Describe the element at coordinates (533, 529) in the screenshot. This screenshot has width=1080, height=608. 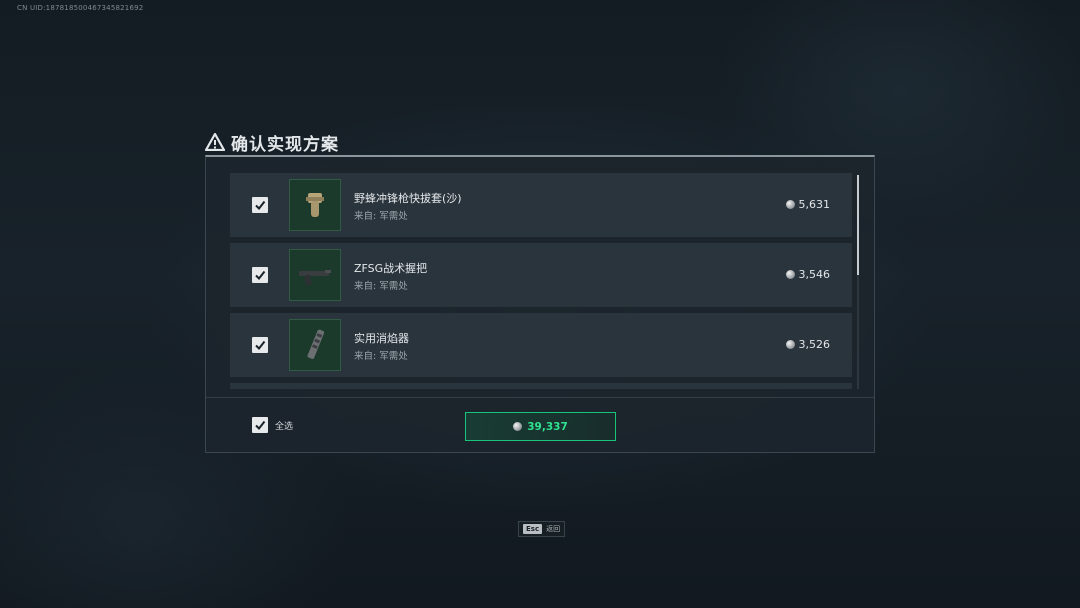
I see `esc-key-icon: Esc` at that location.